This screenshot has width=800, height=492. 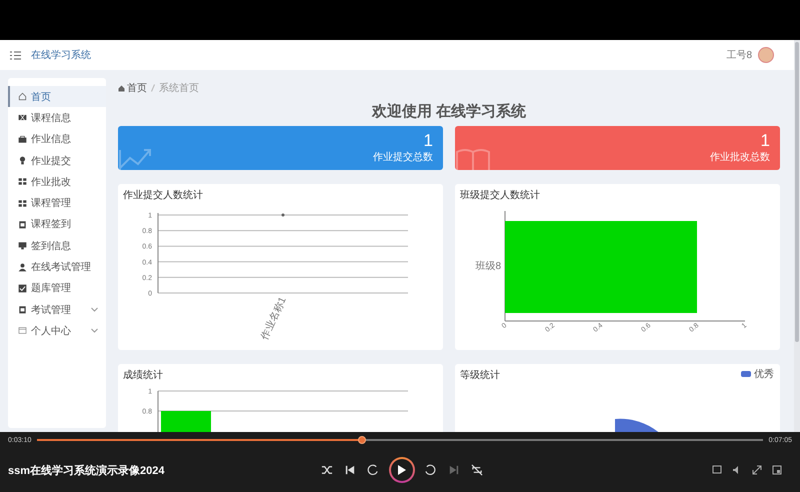 I want to click on repeat-button, so click(x=477, y=470).